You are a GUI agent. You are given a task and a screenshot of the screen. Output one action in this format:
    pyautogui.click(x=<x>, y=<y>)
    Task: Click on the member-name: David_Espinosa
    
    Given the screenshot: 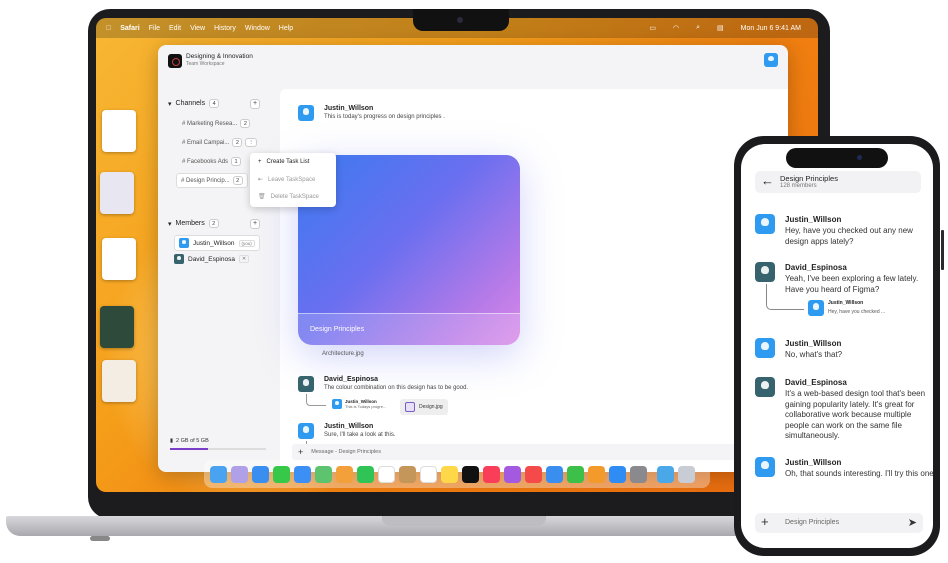 What is the action you would take?
    pyautogui.click(x=211, y=259)
    